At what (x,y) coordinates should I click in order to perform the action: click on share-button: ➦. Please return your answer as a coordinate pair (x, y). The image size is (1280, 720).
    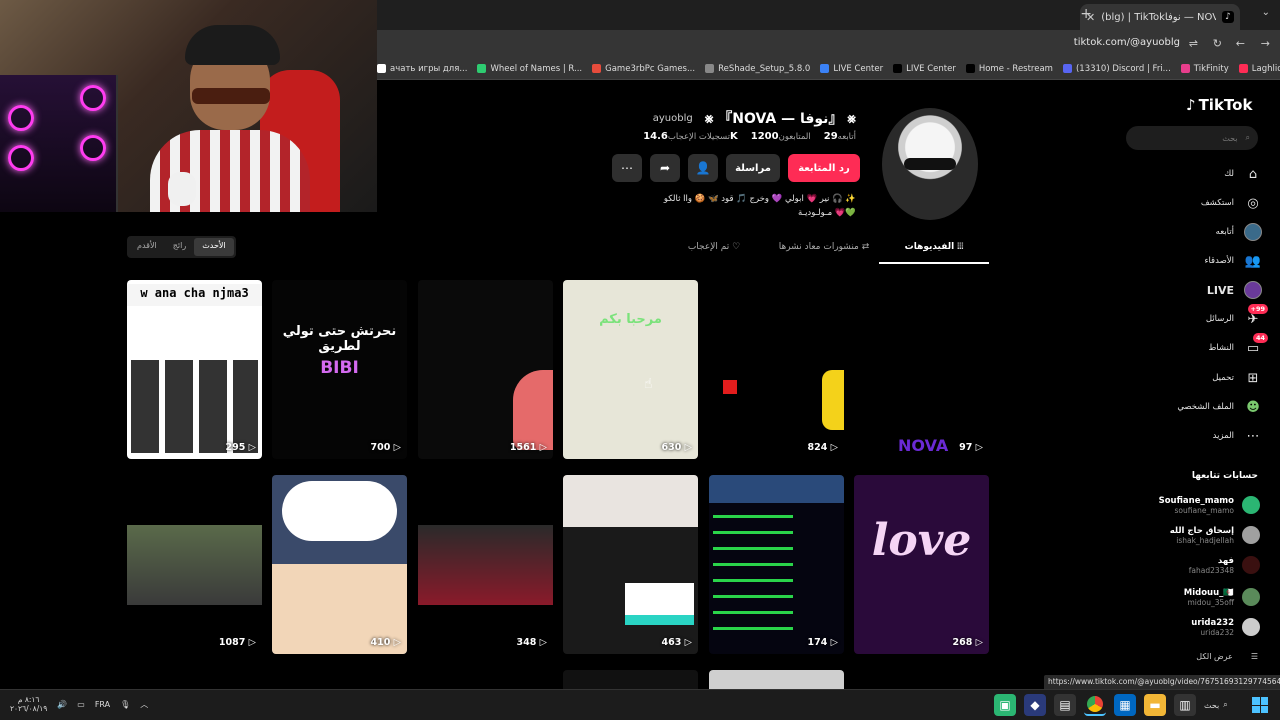
    Looking at the image, I should click on (665, 168).